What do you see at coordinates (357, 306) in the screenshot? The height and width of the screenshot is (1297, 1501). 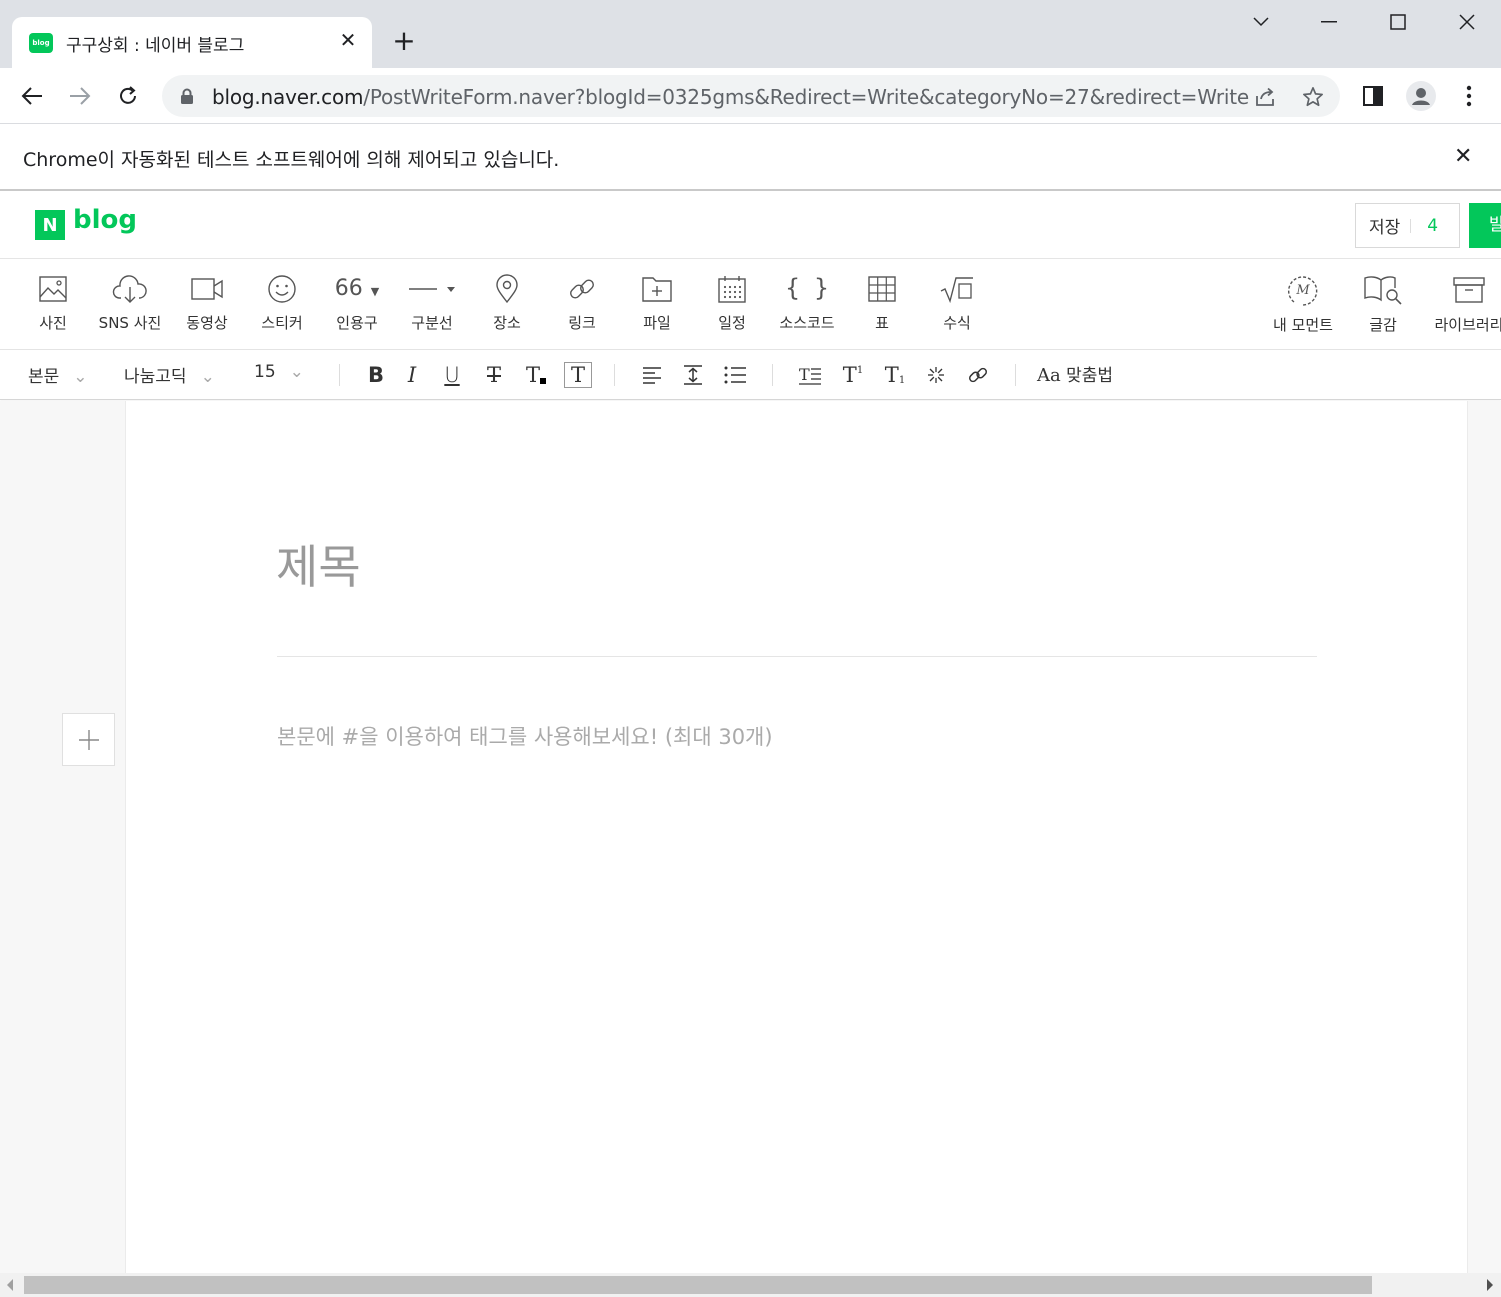 I see `insert-quote-button: 66 ▼ 인용구` at bounding box center [357, 306].